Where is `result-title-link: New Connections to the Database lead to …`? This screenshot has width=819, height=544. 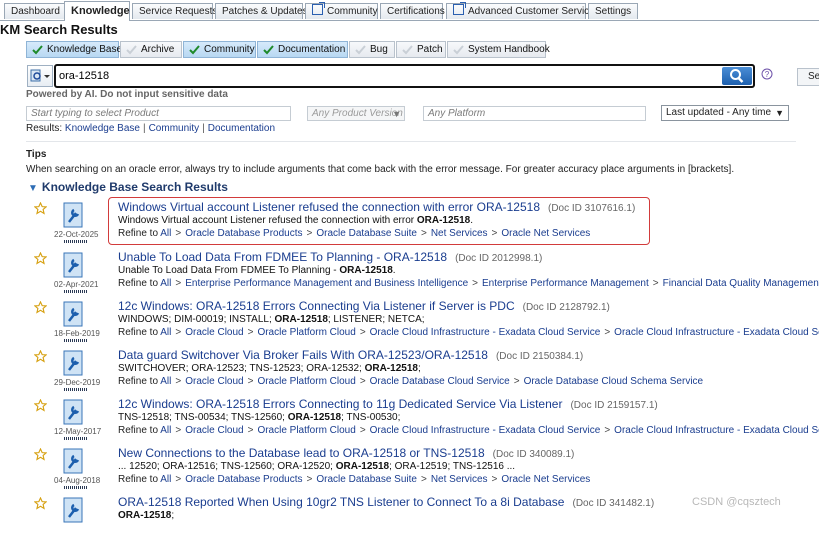
result-title-link: New Connections to the Database lead to … is located at coordinates (301, 453).